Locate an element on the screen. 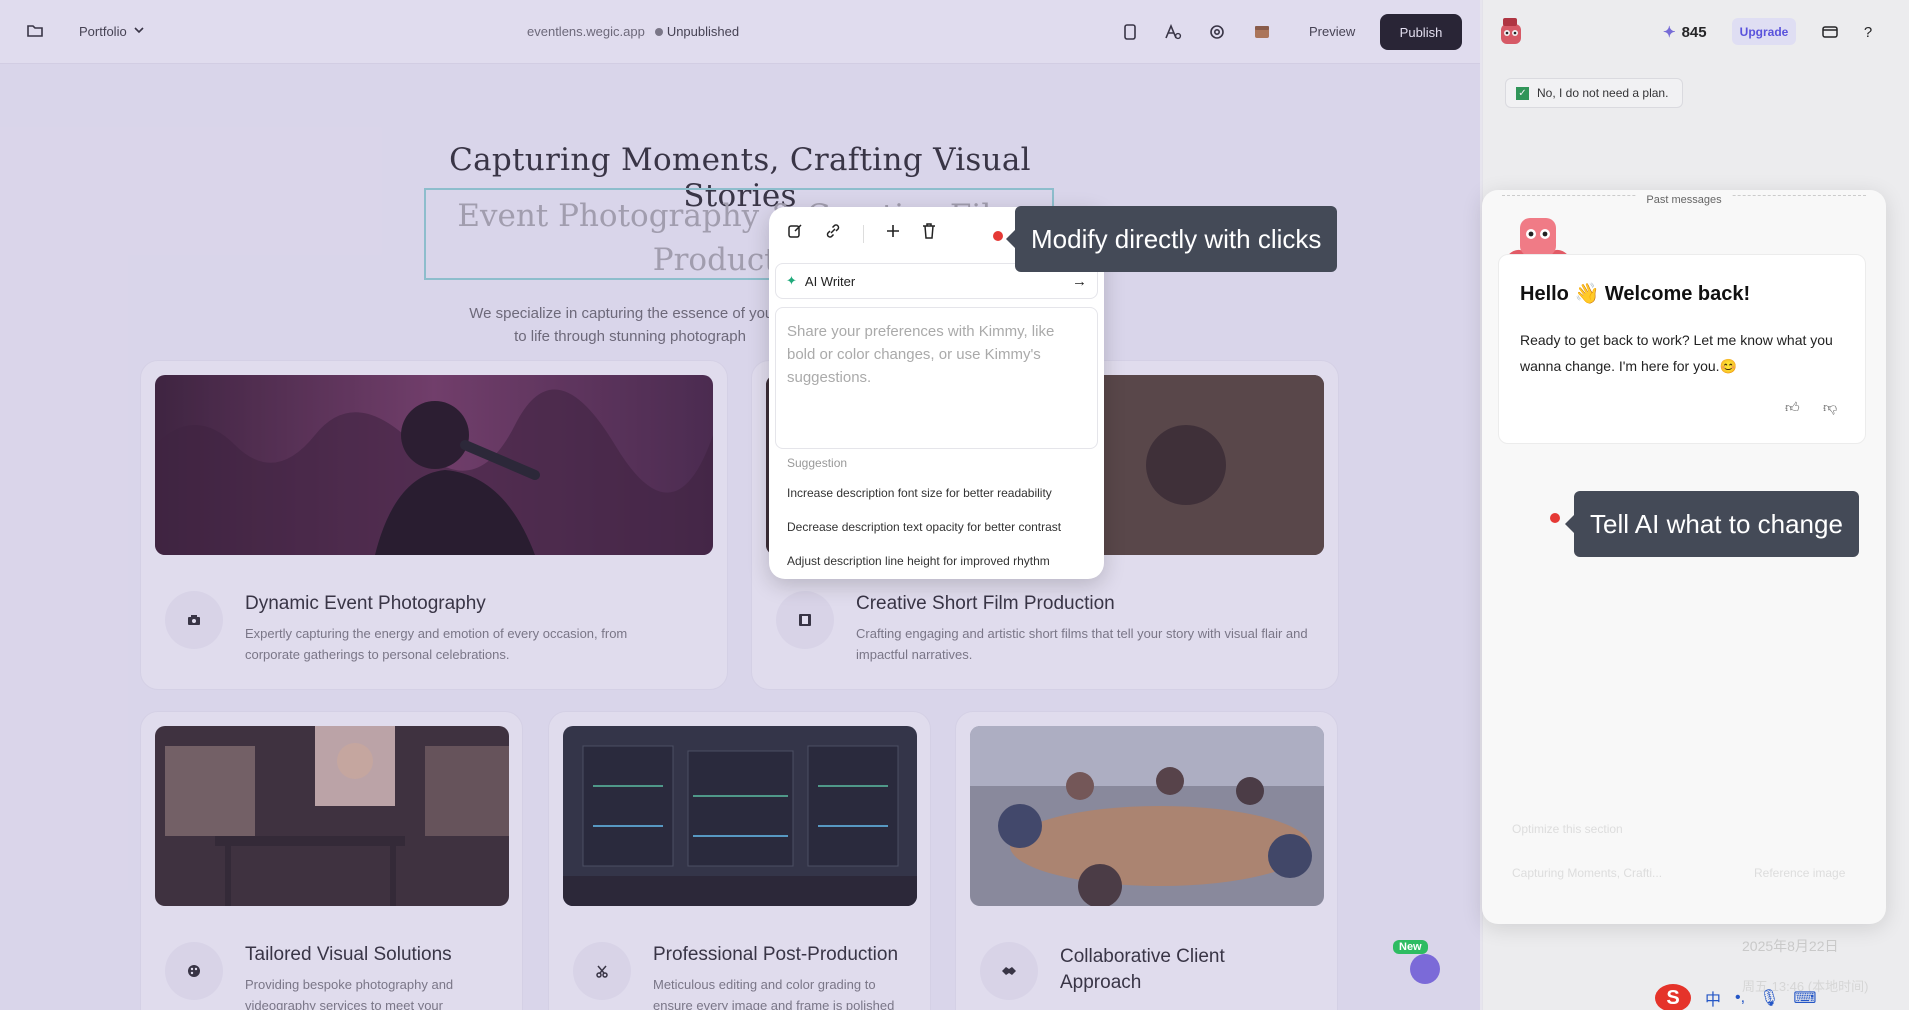  modify-tooltip: Modify directly with clicks is located at coordinates (1171, 239).